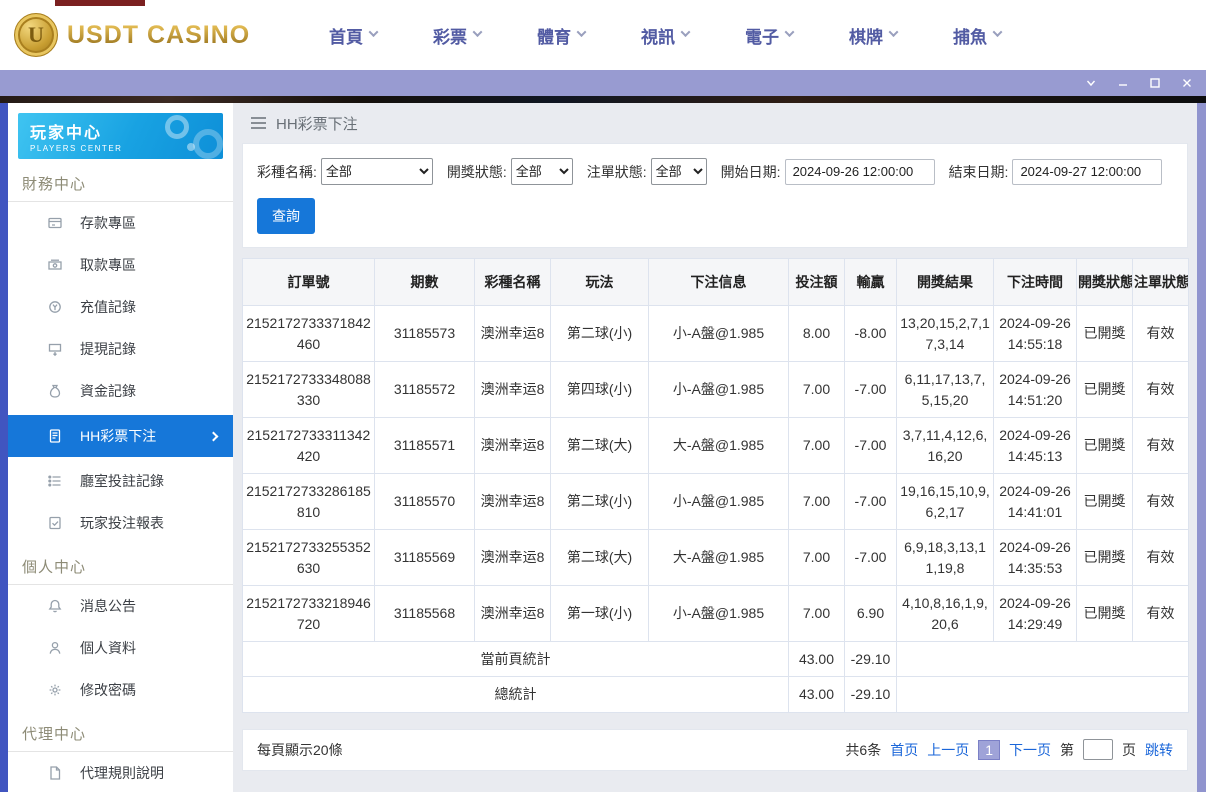  What do you see at coordinates (55, 773) in the screenshot?
I see `document-icon` at bounding box center [55, 773].